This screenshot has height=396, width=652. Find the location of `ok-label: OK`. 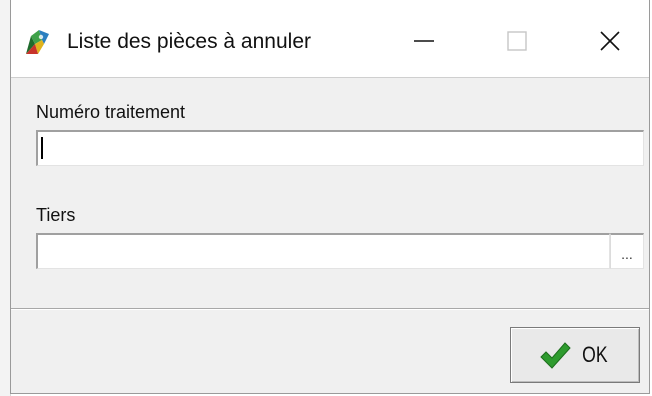

ok-label: OK is located at coordinates (595, 354).